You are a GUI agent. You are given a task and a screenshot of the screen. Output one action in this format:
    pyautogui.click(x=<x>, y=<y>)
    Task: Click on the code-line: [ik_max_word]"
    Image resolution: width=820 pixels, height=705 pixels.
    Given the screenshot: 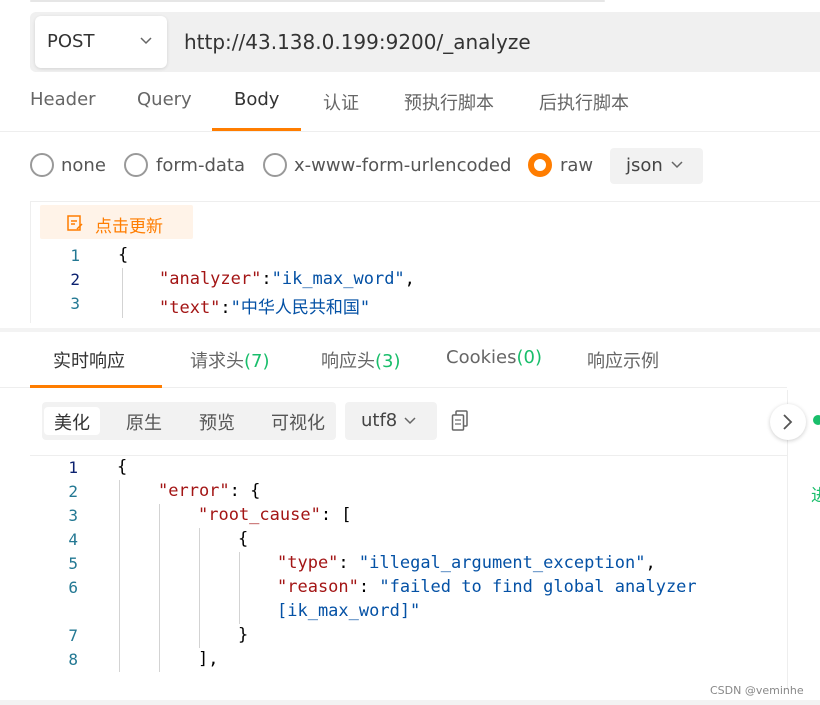 What is the action you would take?
    pyautogui.click(x=349, y=611)
    